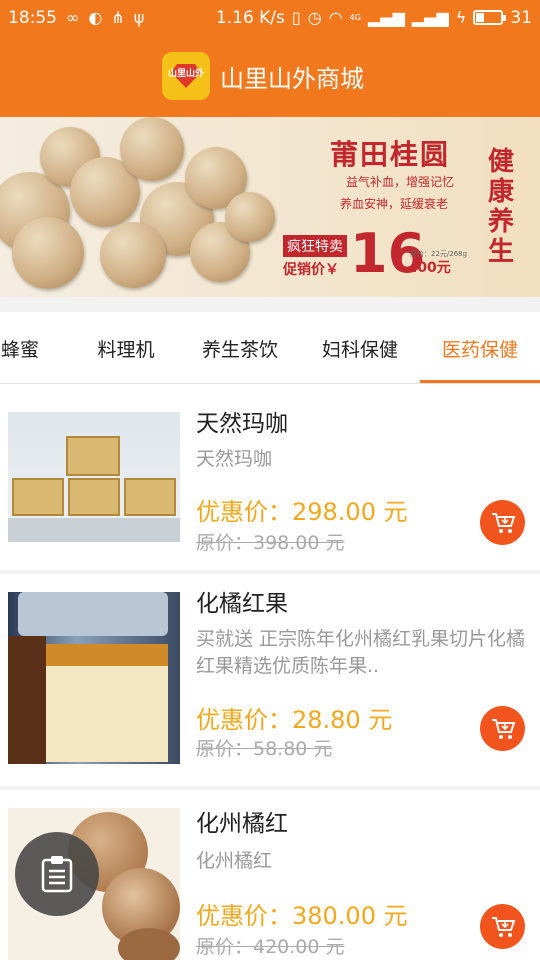 The width and height of the screenshot is (540, 960). What do you see at coordinates (314, 17) in the screenshot?
I see `alarm-icon: ◷` at bounding box center [314, 17].